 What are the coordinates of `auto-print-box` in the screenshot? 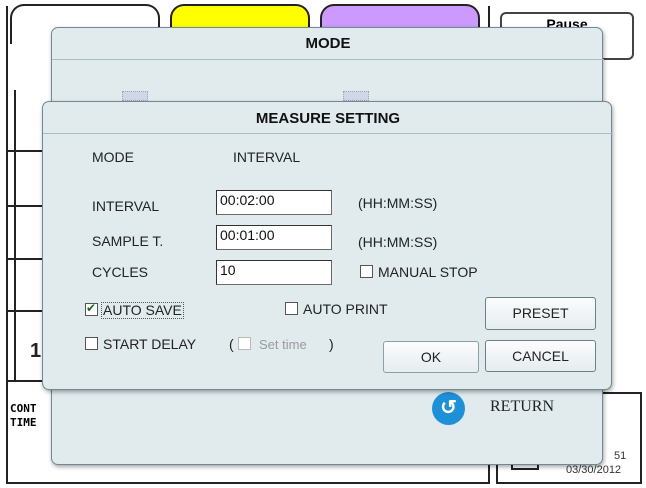 It's located at (291, 308).